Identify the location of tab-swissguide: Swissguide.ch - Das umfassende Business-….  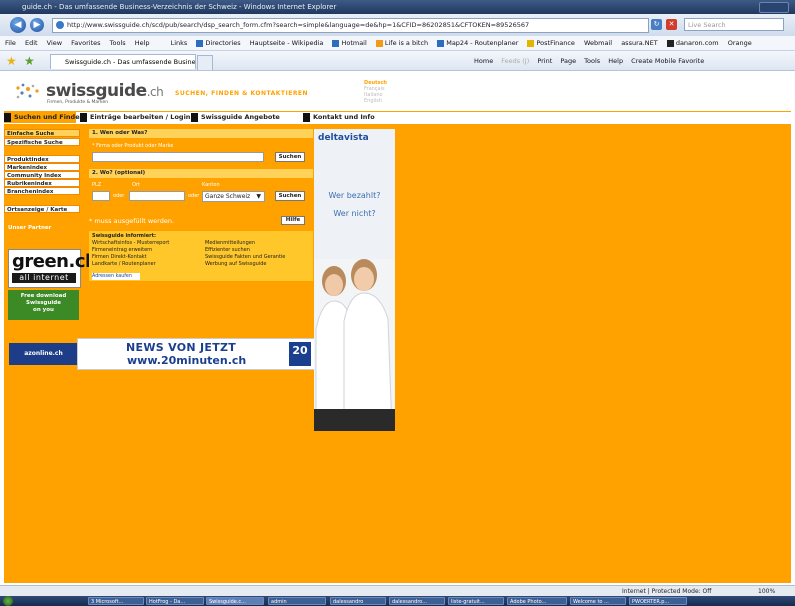
(123, 61).